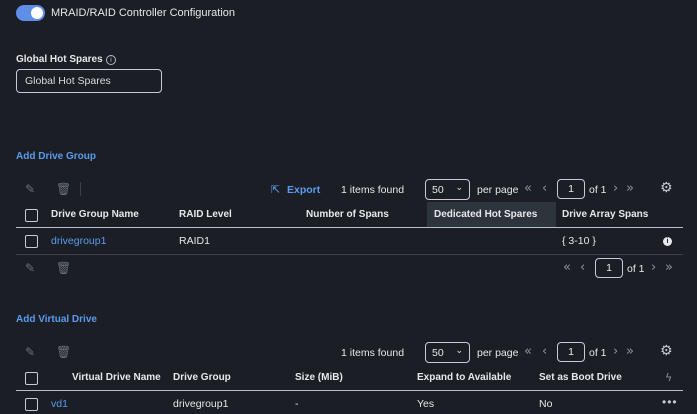  Describe the element at coordinates (59, 404) in the screenshot. I see `virtual-drive-name-link: vd1` at that location.